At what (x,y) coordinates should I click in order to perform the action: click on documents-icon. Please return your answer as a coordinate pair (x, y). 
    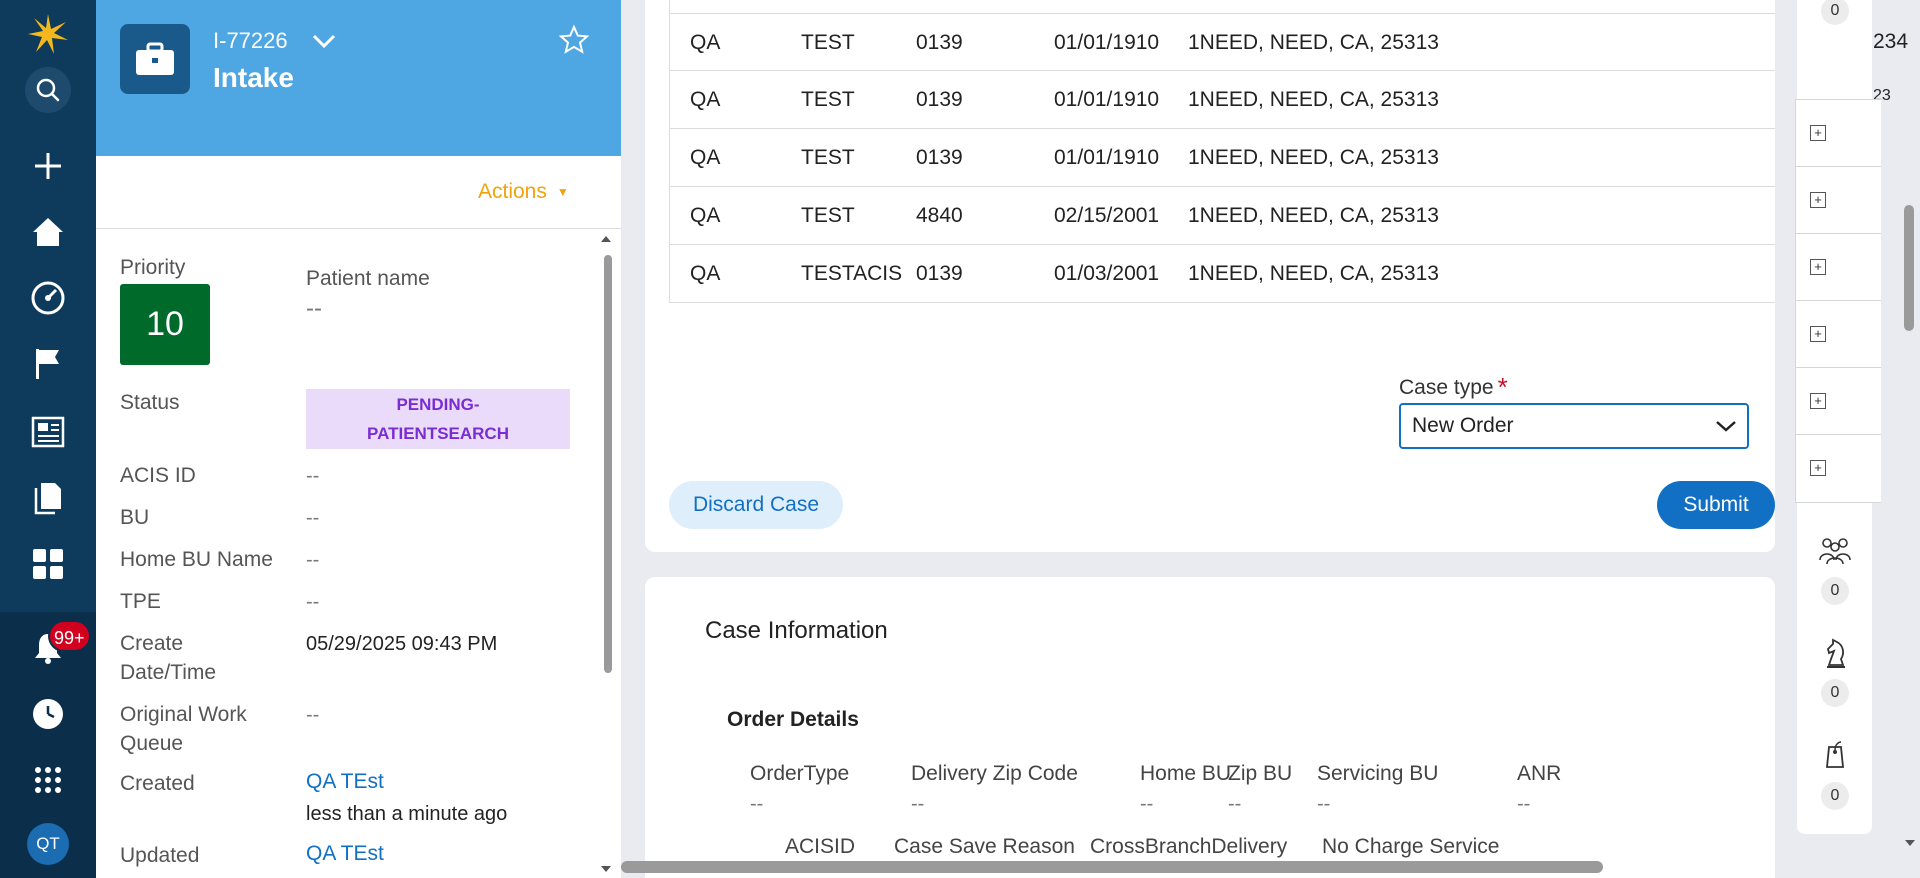
    Looking at the image, I should click on (48, 498).